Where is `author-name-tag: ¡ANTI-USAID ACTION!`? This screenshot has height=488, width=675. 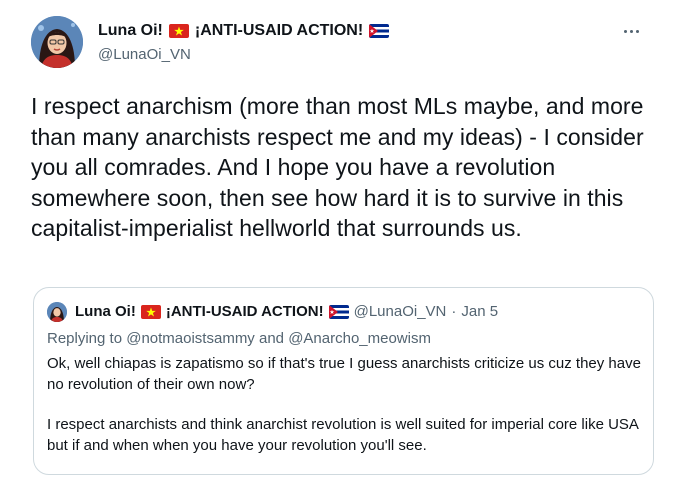
author-name-tag: ¡ANTI-USAID ACTION! is located at coordinates (279, 31).